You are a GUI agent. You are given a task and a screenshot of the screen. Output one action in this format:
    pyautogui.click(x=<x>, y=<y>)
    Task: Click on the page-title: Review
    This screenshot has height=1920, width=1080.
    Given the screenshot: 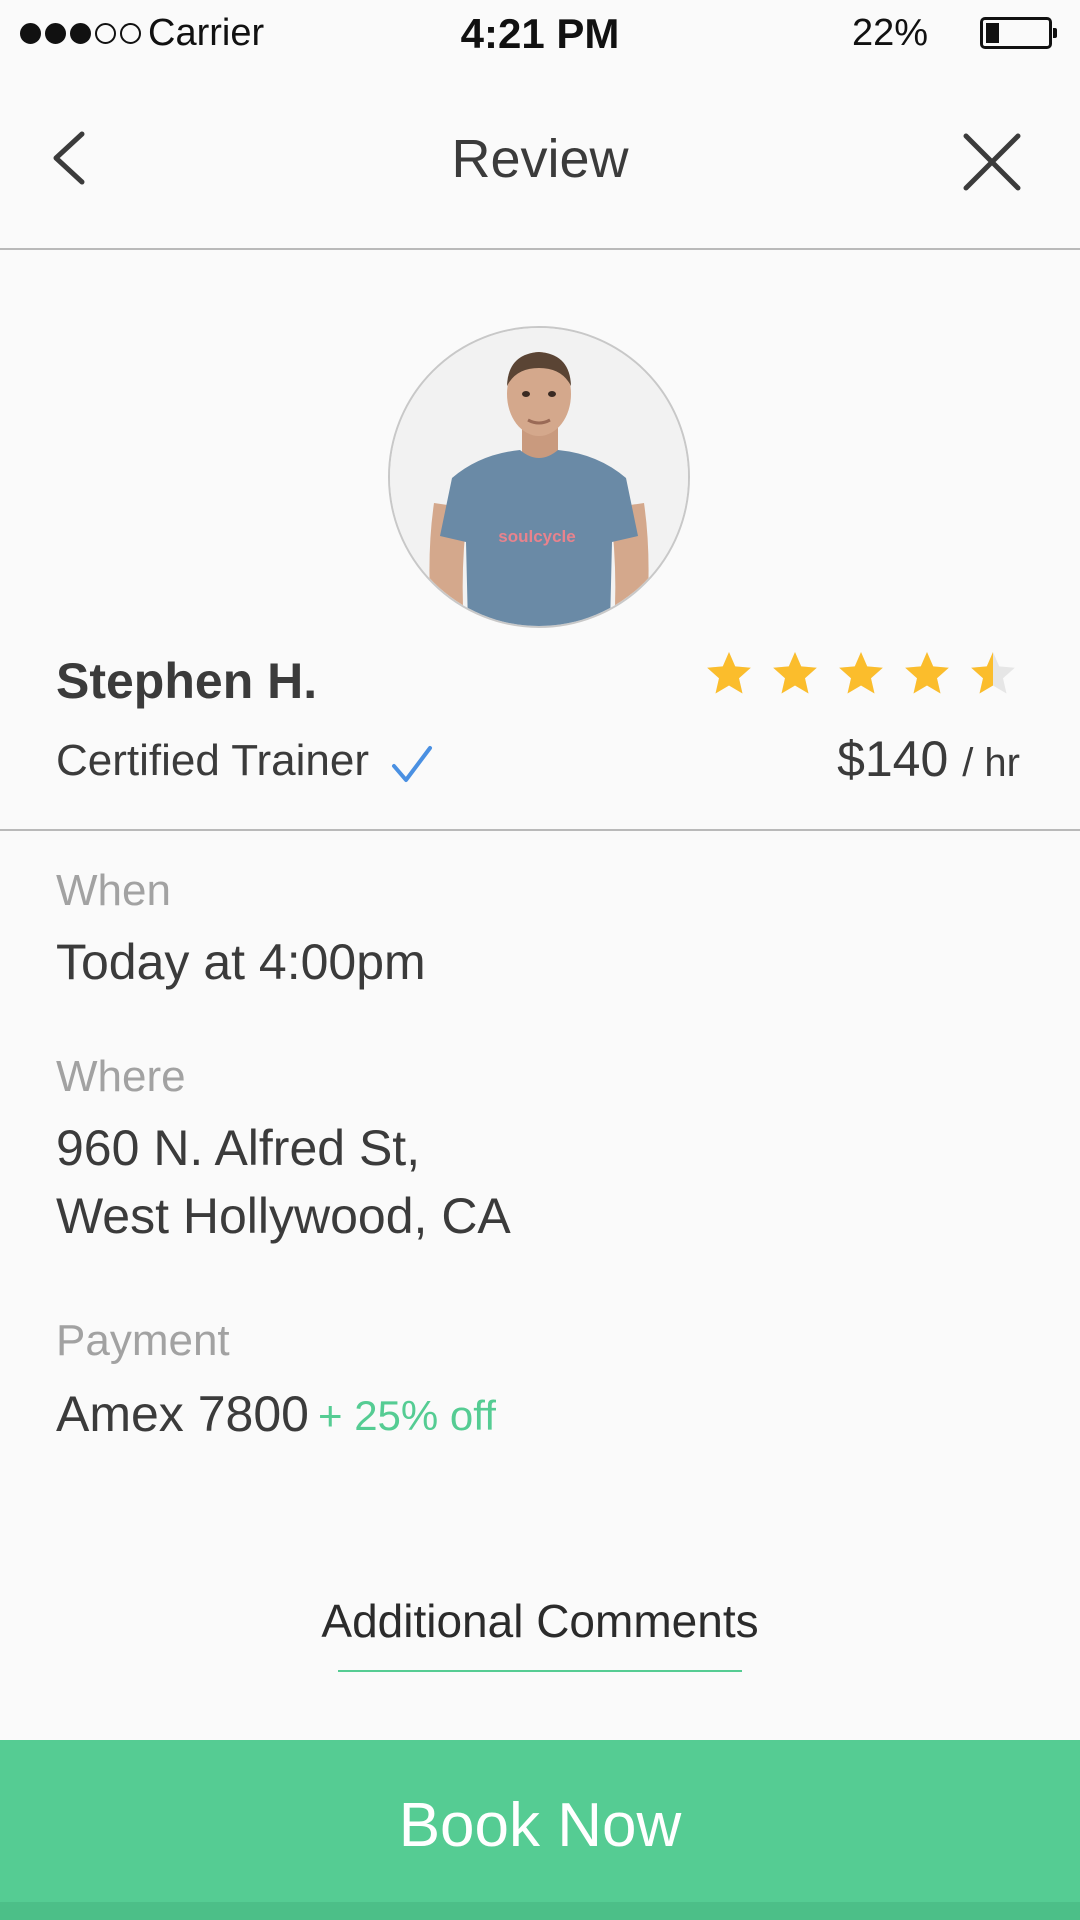 What is the action you would take?
    pyautogui.click(x=540, y=159)
    